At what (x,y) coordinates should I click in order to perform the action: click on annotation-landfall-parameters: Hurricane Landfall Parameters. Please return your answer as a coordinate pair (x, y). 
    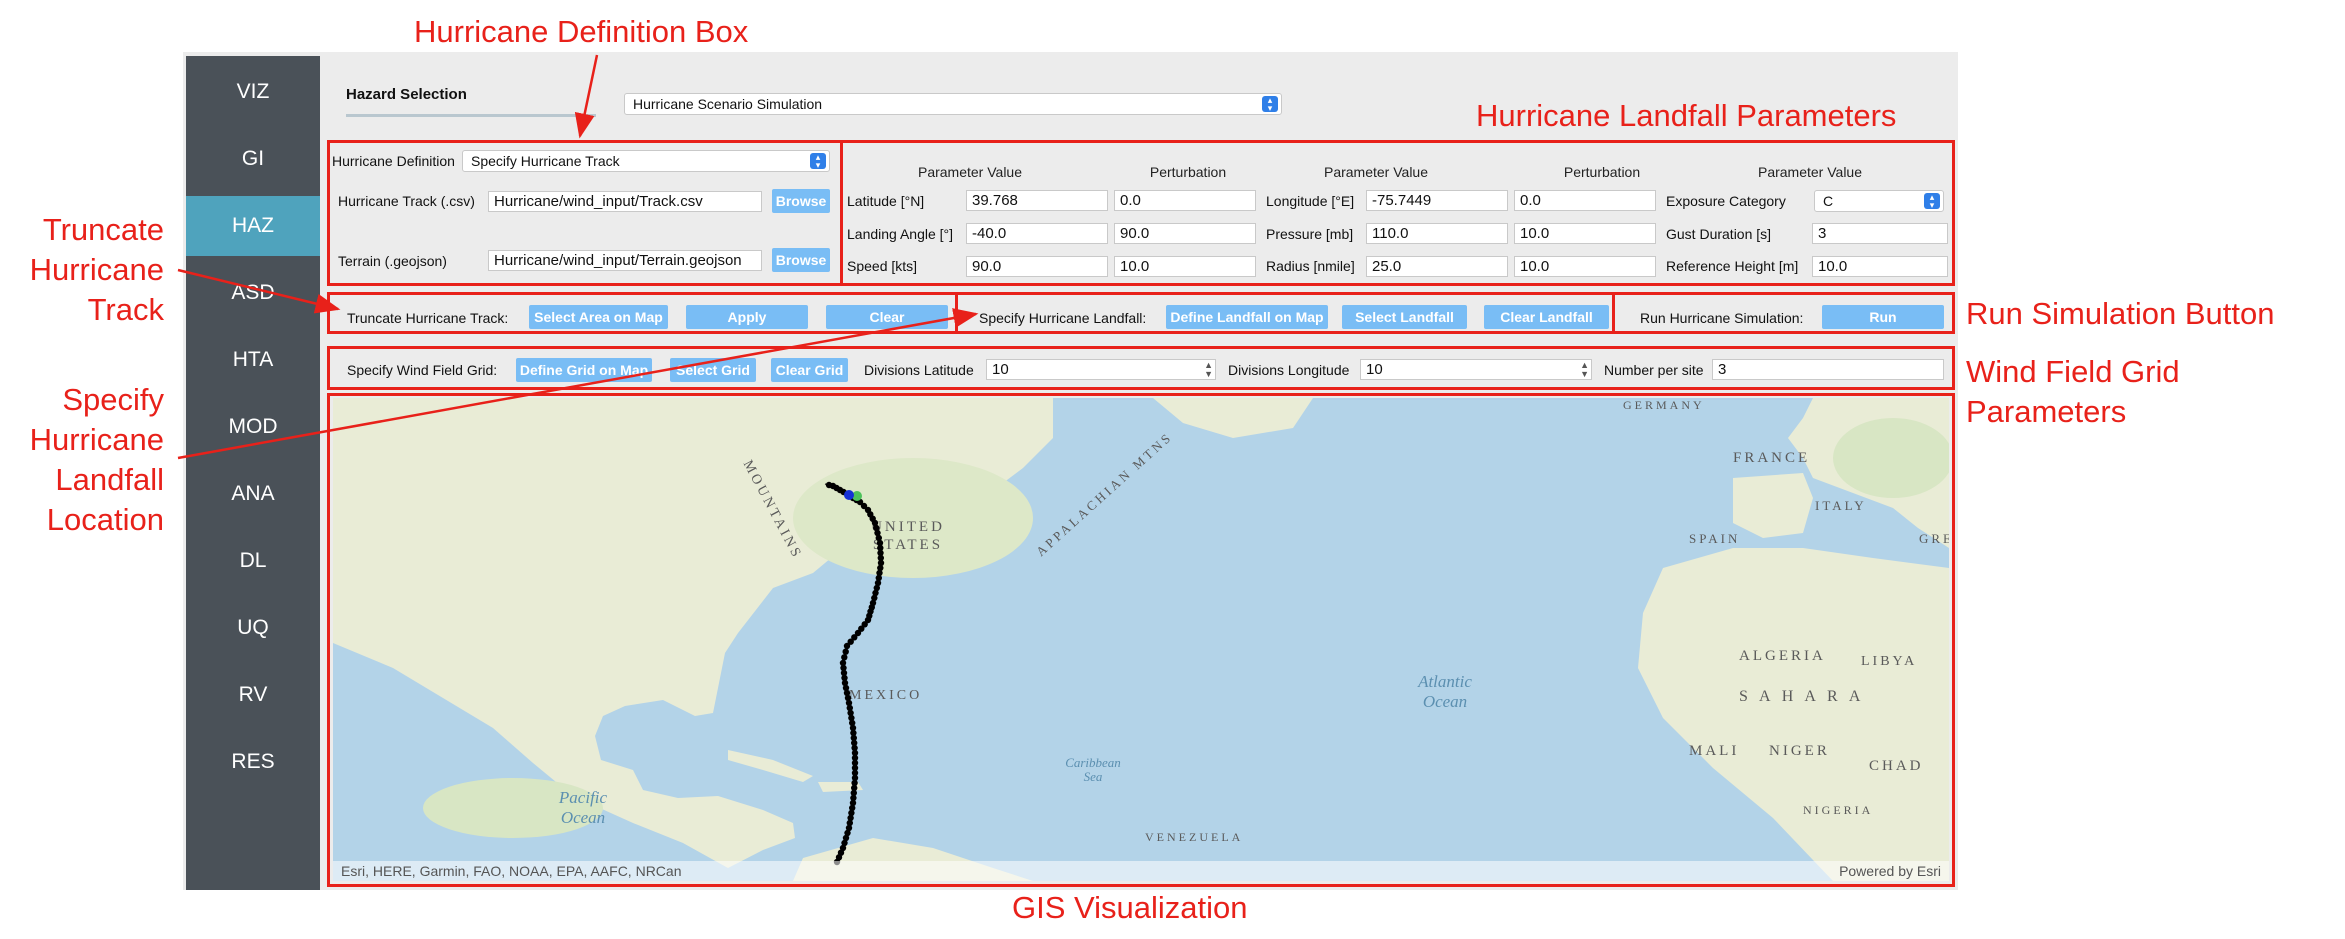
    Looking at the image, I should click on (1686, 115).